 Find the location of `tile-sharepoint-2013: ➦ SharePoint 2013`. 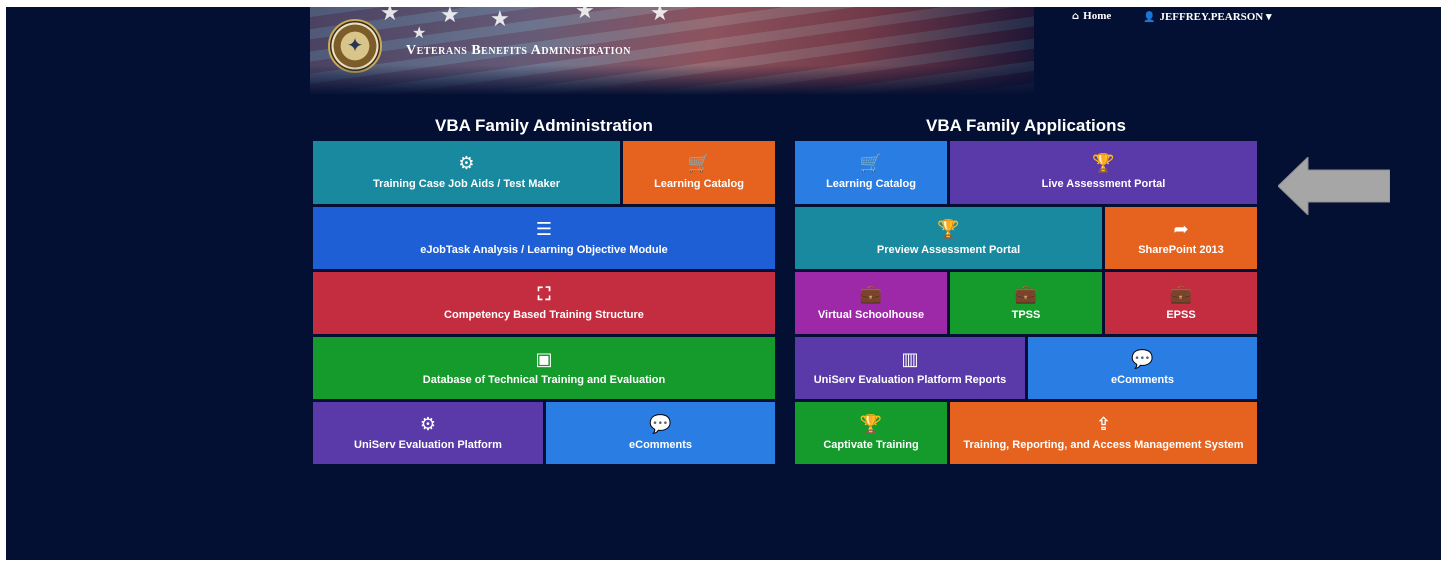

tile-sharepoint-2013: ➦ SharePoint 2013 is located at coordinates (1181, 238).